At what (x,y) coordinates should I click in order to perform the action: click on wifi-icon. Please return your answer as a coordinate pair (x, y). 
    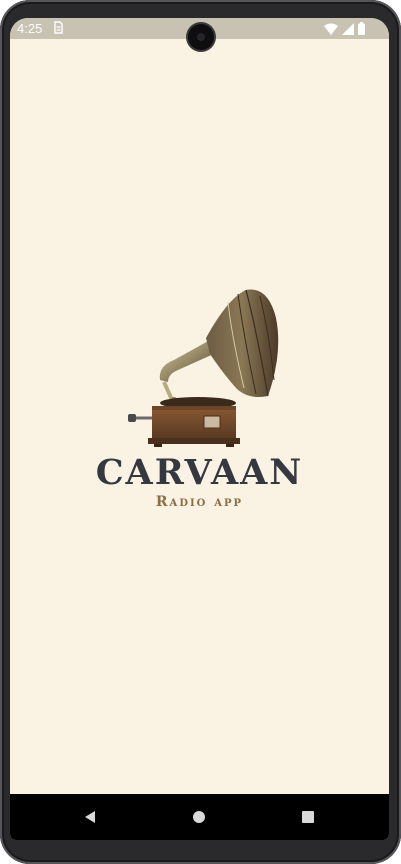
    Looking at the image, I should click on (331, 29).